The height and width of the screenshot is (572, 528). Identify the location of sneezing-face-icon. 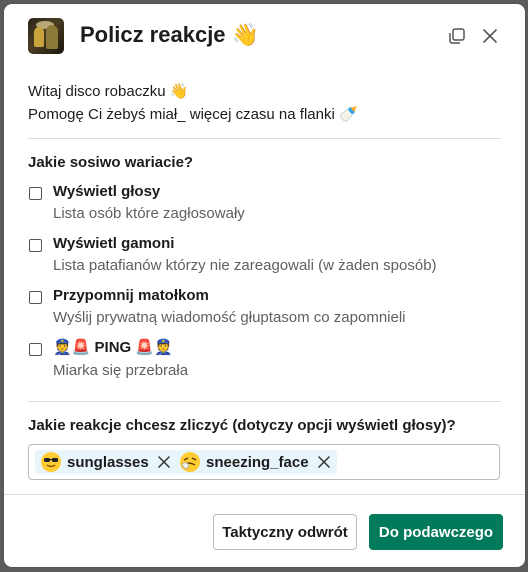
(190, 462).